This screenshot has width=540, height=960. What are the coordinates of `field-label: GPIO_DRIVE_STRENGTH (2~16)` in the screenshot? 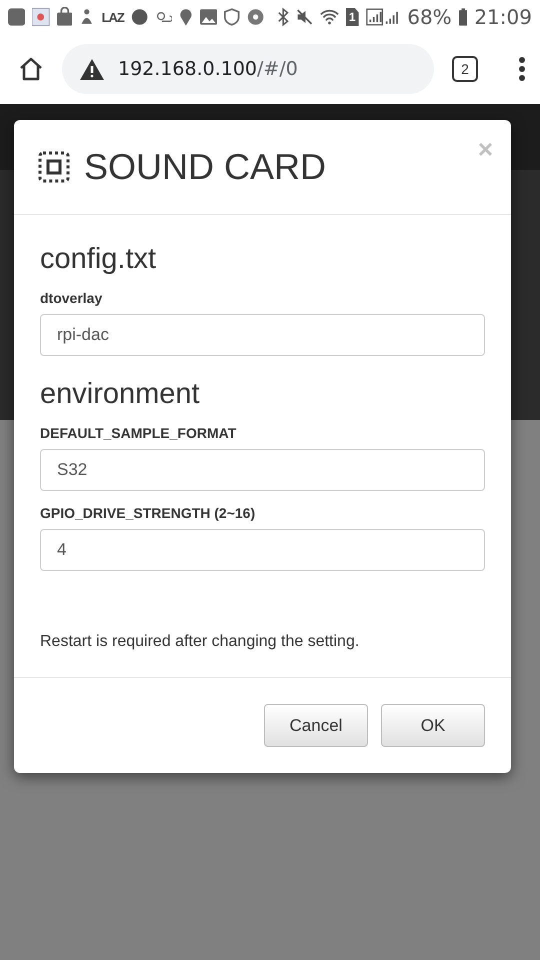 It's located at (148, 513).